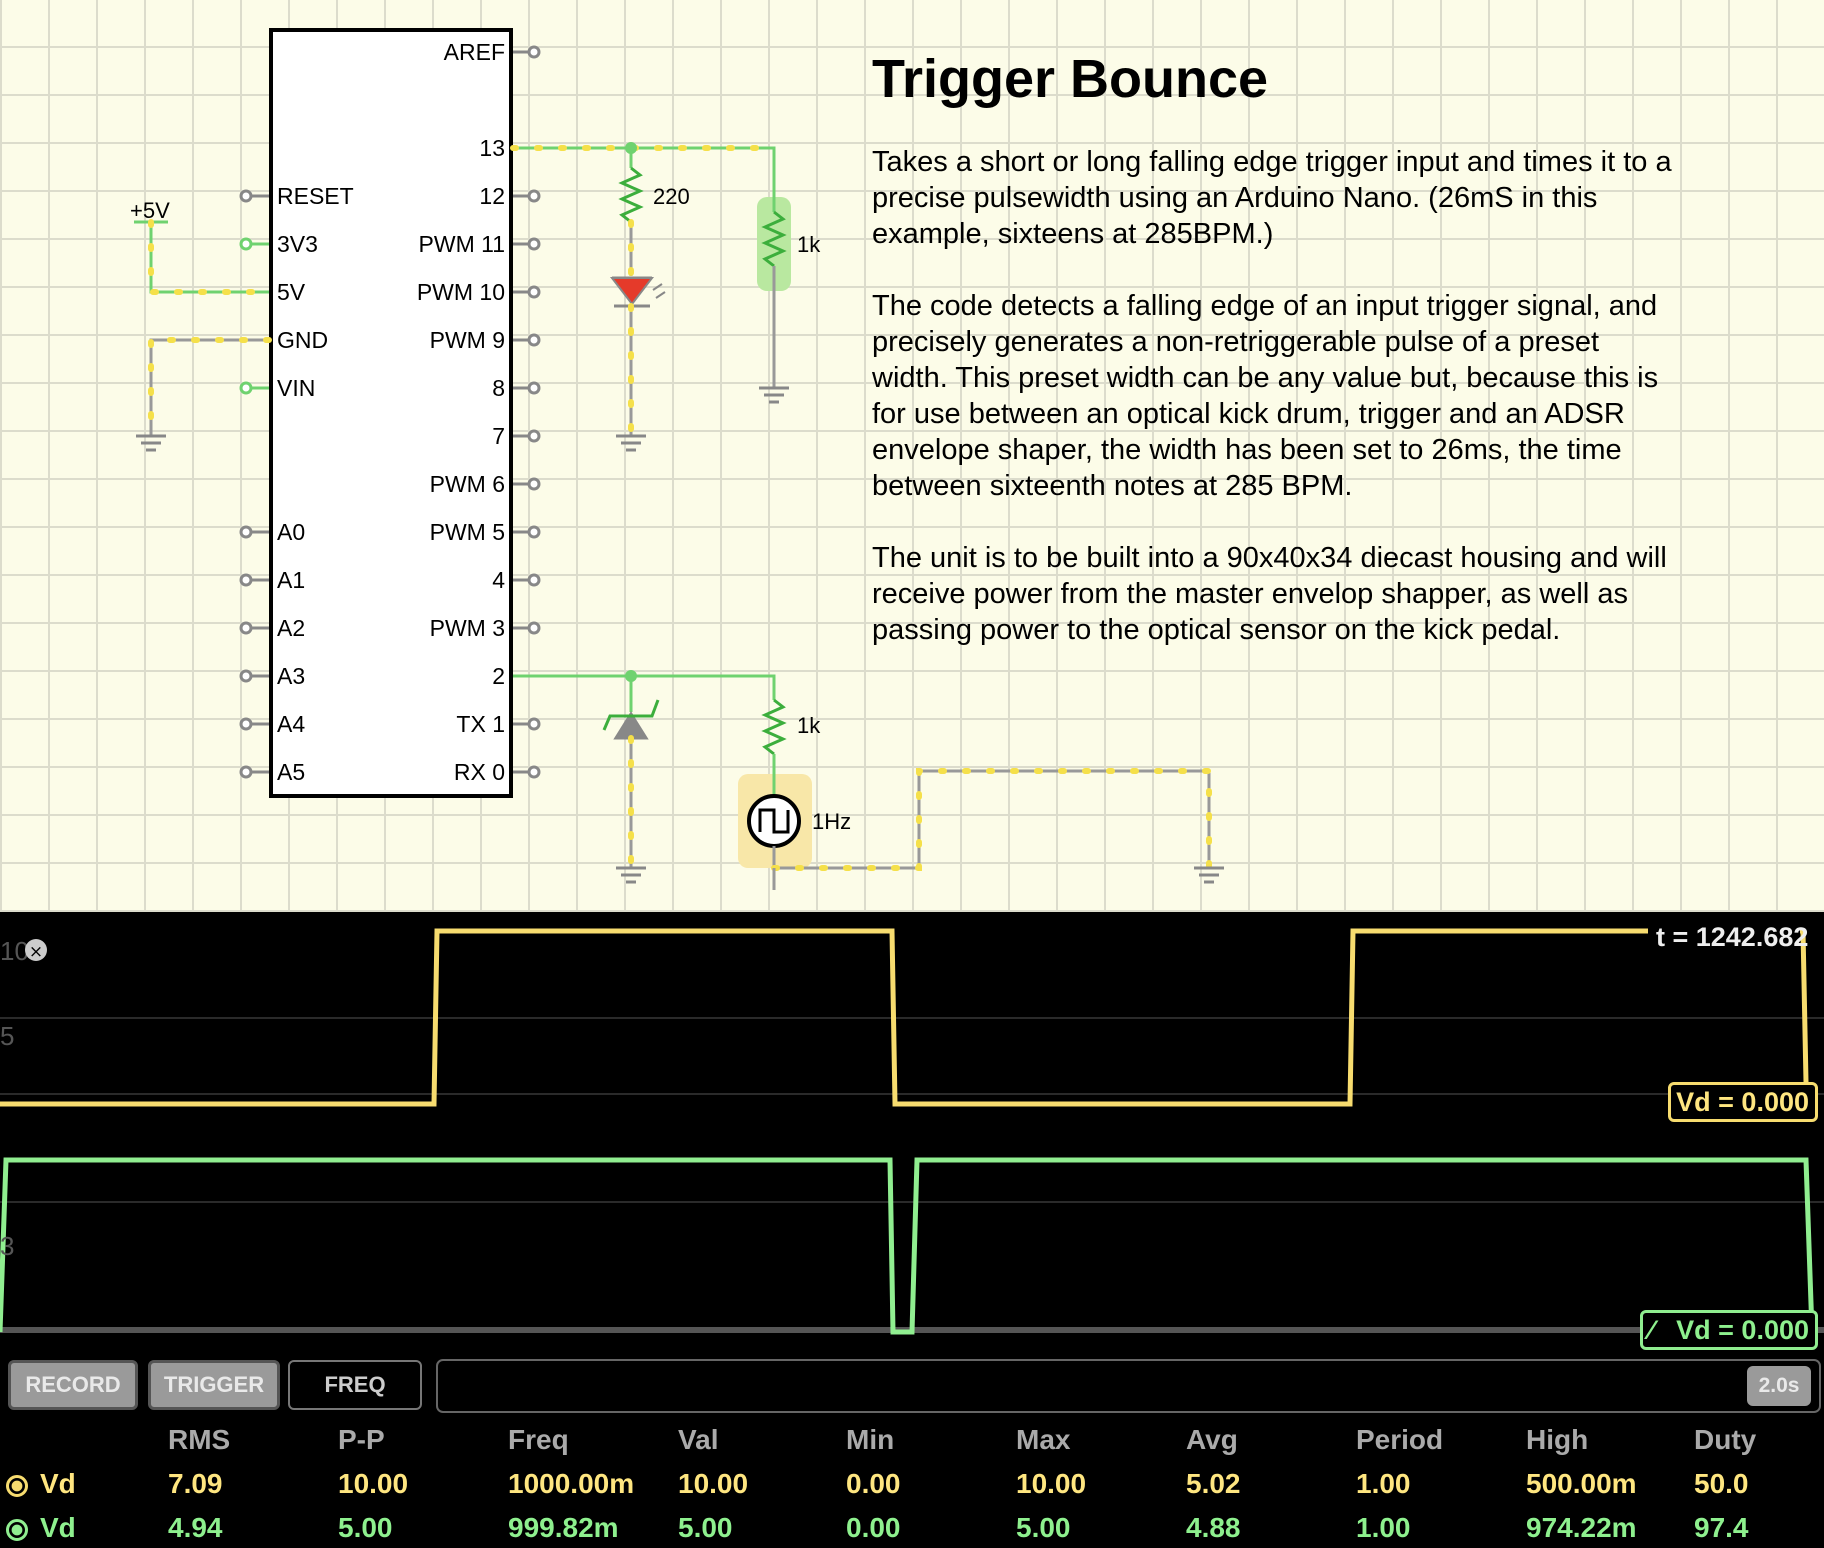 The width and height of the screenshot is (1824, 1548). What do you see at coordinates (391, 413) in the screenshot?
I see `arduino-nano` at bounding box center [391, 413].